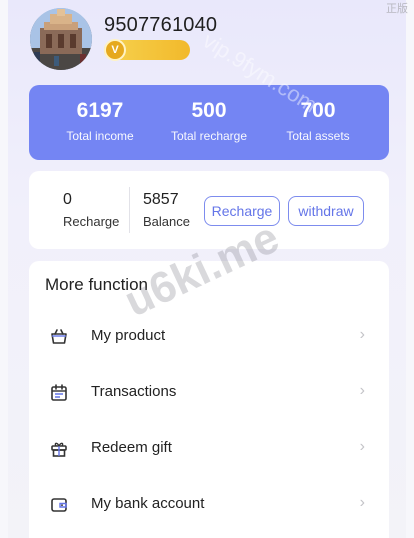 The height and width of the screenshot is (538, 414). What do you see at coordinates (166, 210) in the screenshot?
I see `balance-summary: 5857 Balance` at bounding box center [166, 210].